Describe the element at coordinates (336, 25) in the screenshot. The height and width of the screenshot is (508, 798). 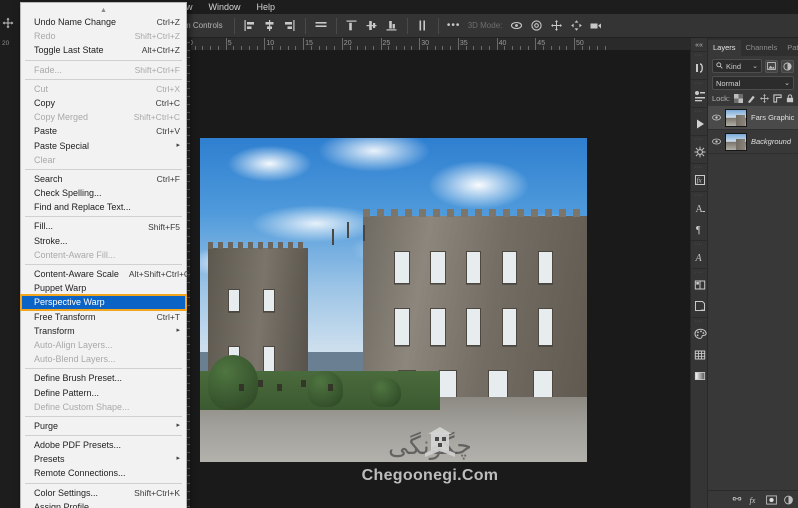
I see `divider` at that location.